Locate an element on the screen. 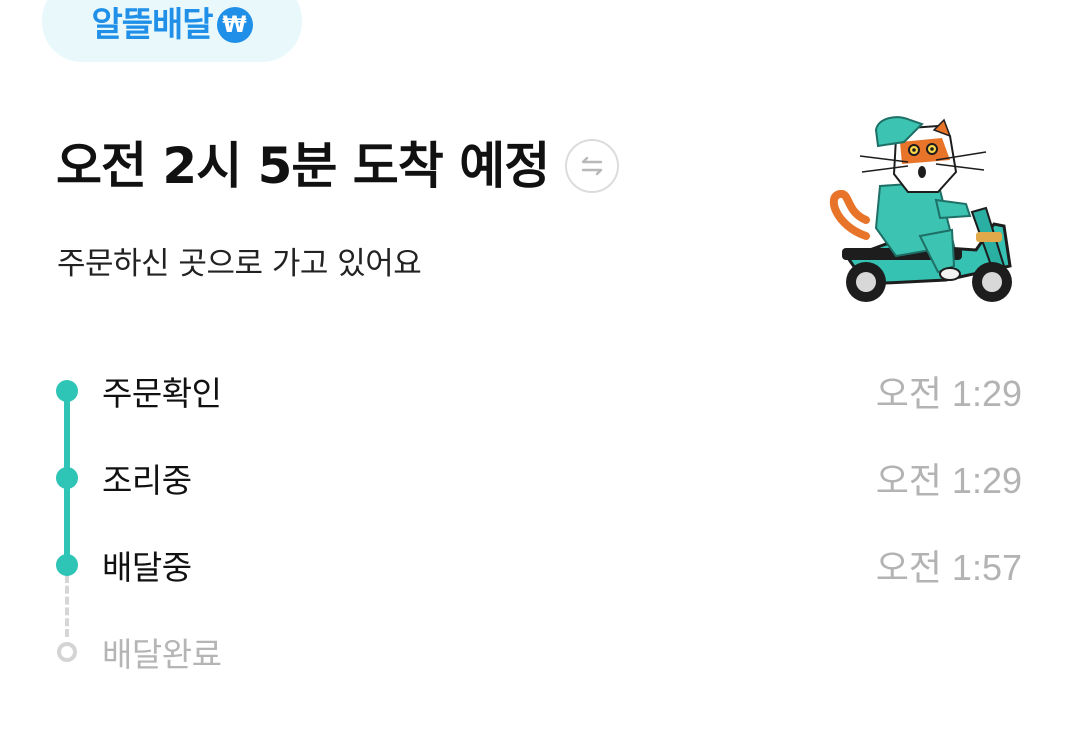 Image resolution: width=1080 pixels, height=751 pixels. step-current-dot is located at coordinates (67, 565).